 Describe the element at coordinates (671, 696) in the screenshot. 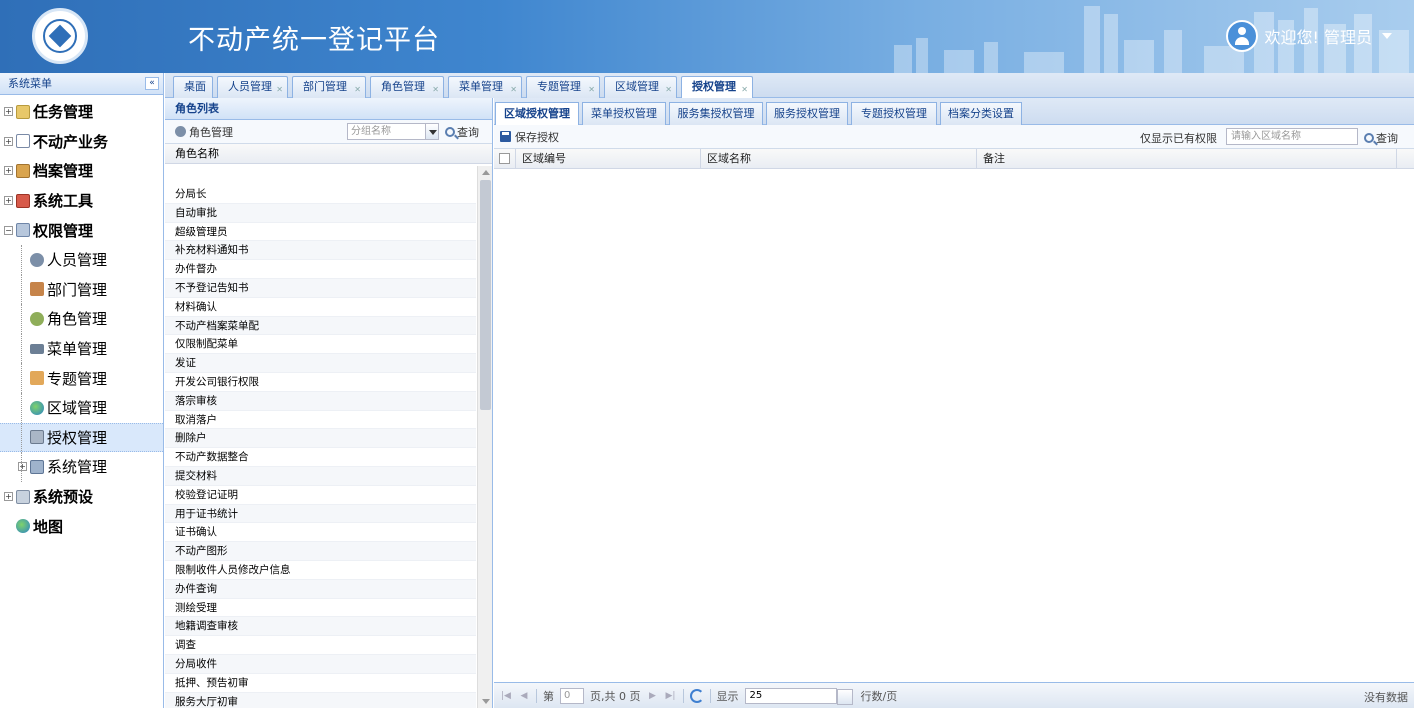

I see `last-page-icon: ▶|` at that location.